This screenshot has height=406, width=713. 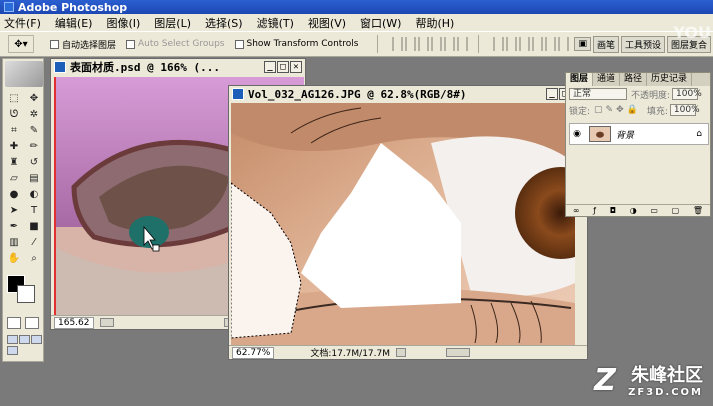 I want to click on fill-input: 100%, so click(x=684, y=110).